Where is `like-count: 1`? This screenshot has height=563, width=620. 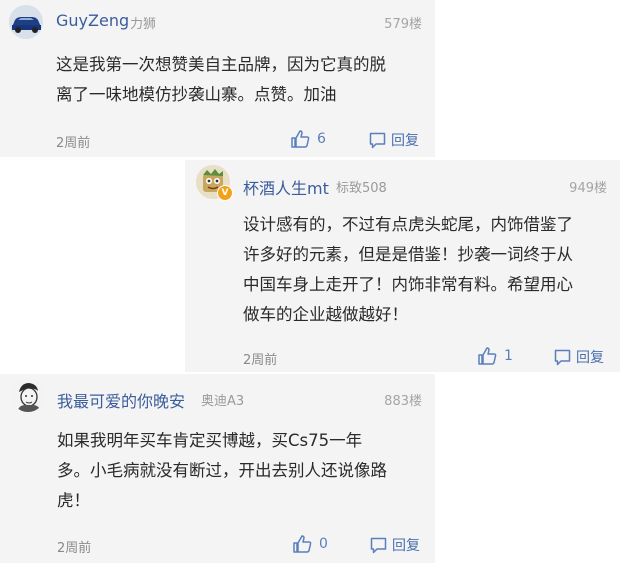 like-count: 1 is located at coordinates (508, 356).